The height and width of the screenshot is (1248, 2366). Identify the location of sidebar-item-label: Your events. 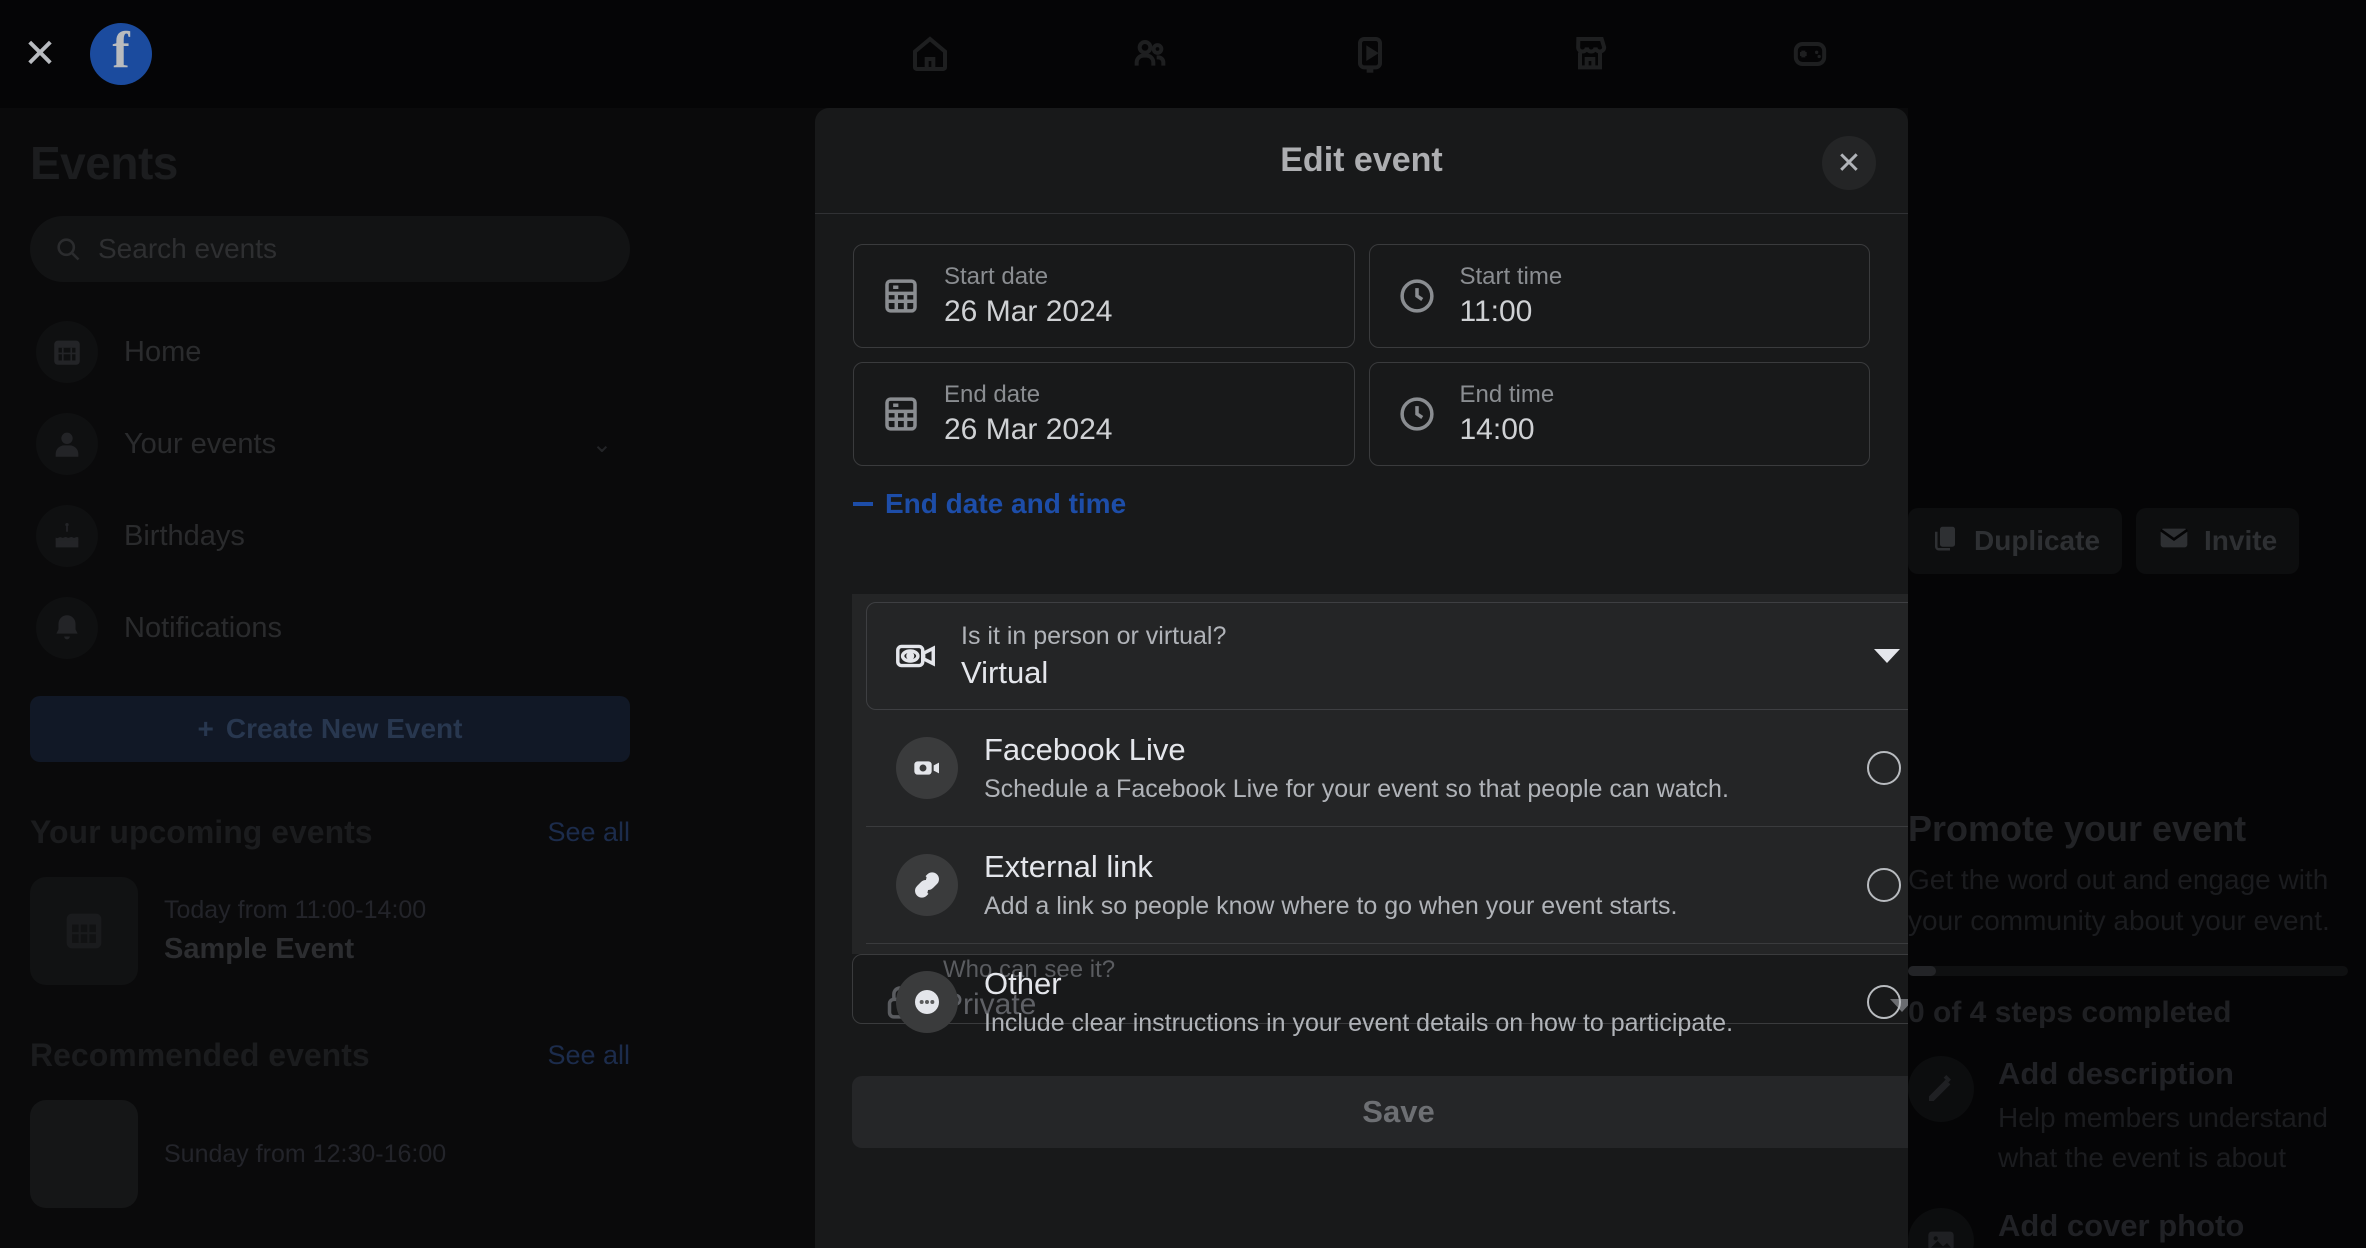
(200, 443).